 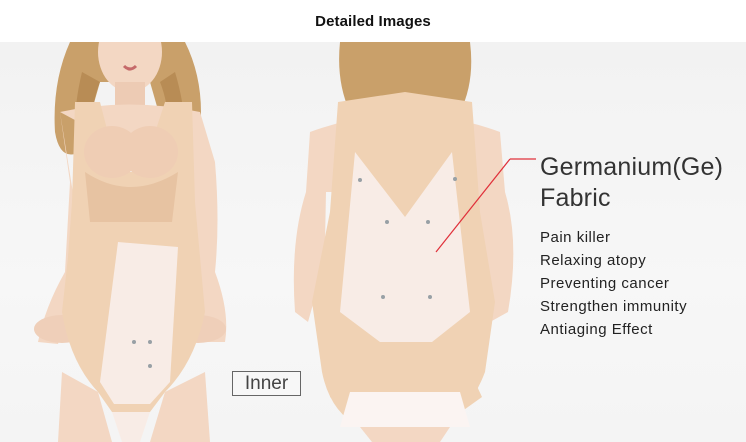 I want to click on benefit-item: Pain killer, so click(x=575, y=237).